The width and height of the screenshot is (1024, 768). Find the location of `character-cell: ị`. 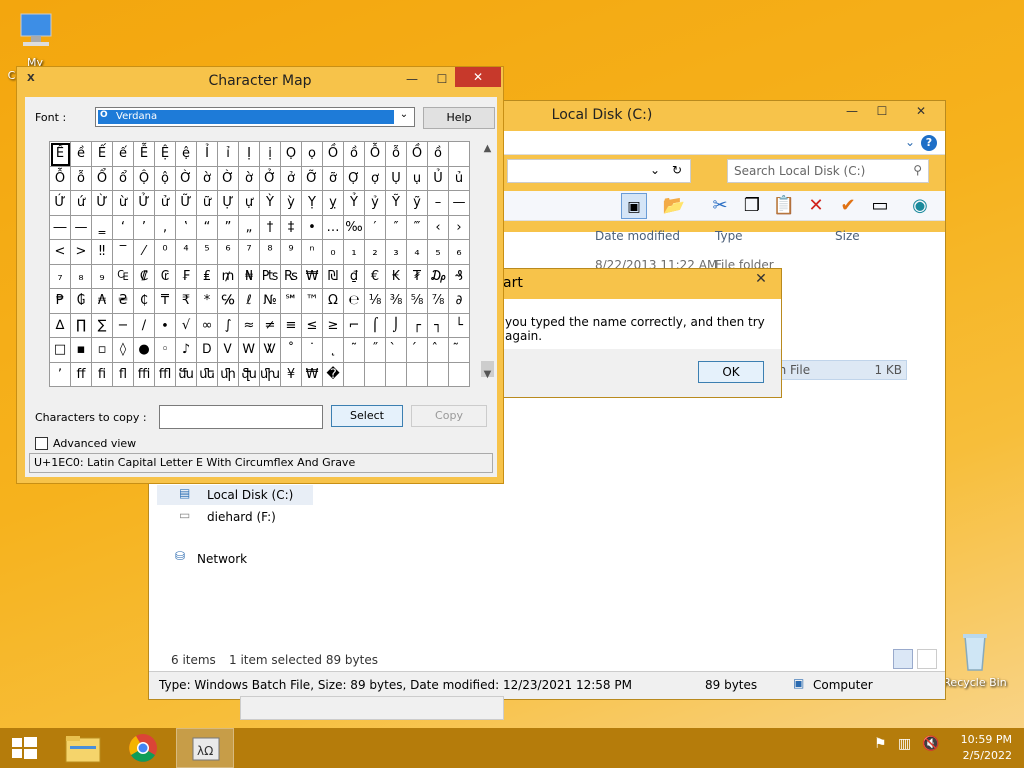

character-cell: ị is located at coordinates (270, 154).